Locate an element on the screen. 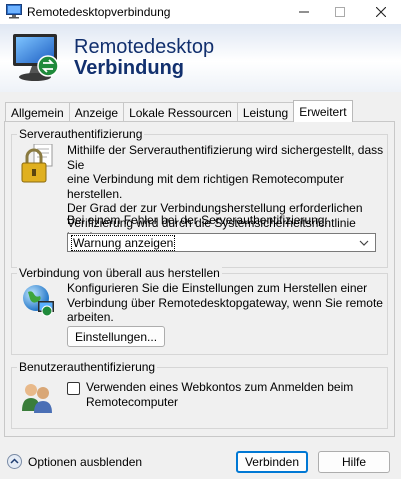 Image resolution: width=401 pixels, height=479 pixels. window-title: Remotedesktopverbindung is located at coordinates (99, 12).